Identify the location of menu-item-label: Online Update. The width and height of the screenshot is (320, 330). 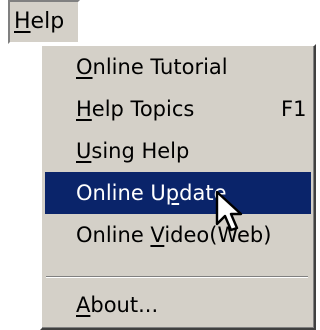
(151, 193).